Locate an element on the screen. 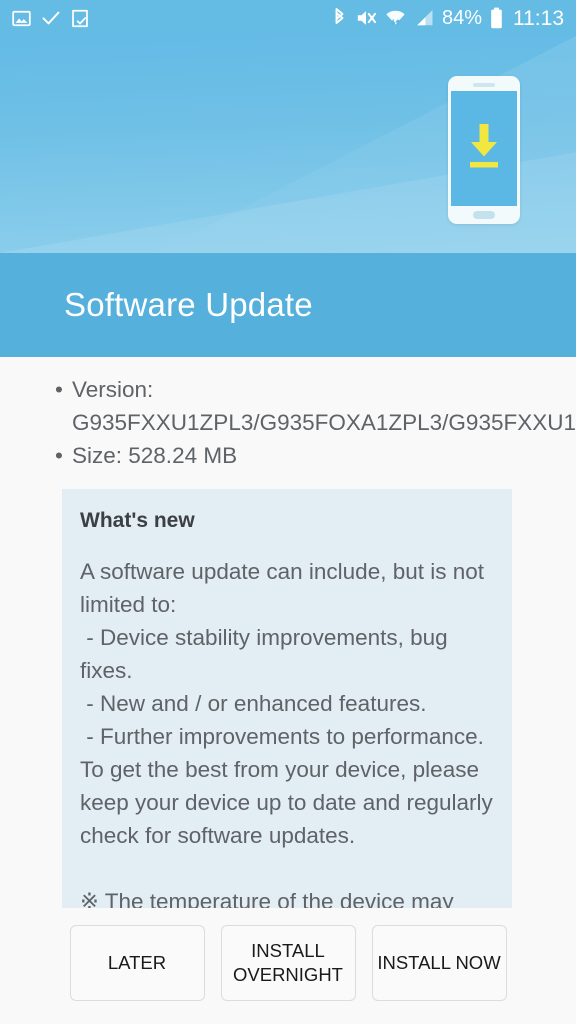 The image size is (576, 1024). check-icon is located at coordinates (51, 18).